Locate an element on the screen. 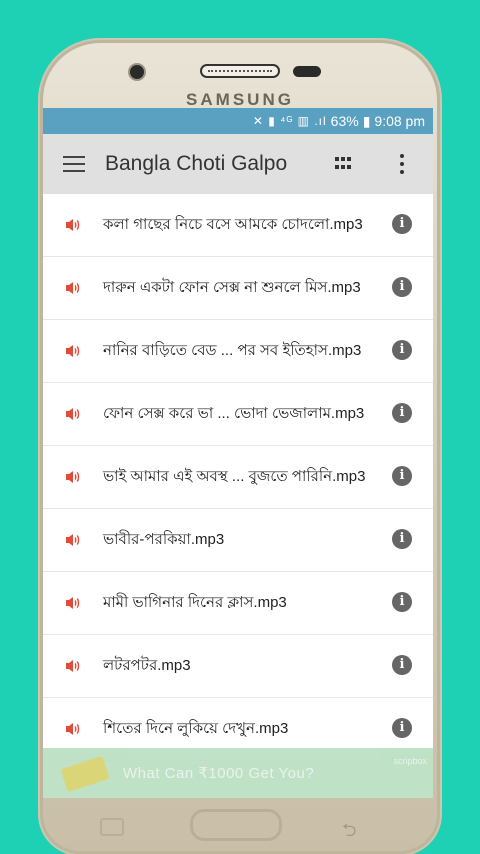 The height and width of the screenshot is (854, 480). ad-banner: What Can ₹1000 Get You? scripbox is located at coordinates (238, 773).